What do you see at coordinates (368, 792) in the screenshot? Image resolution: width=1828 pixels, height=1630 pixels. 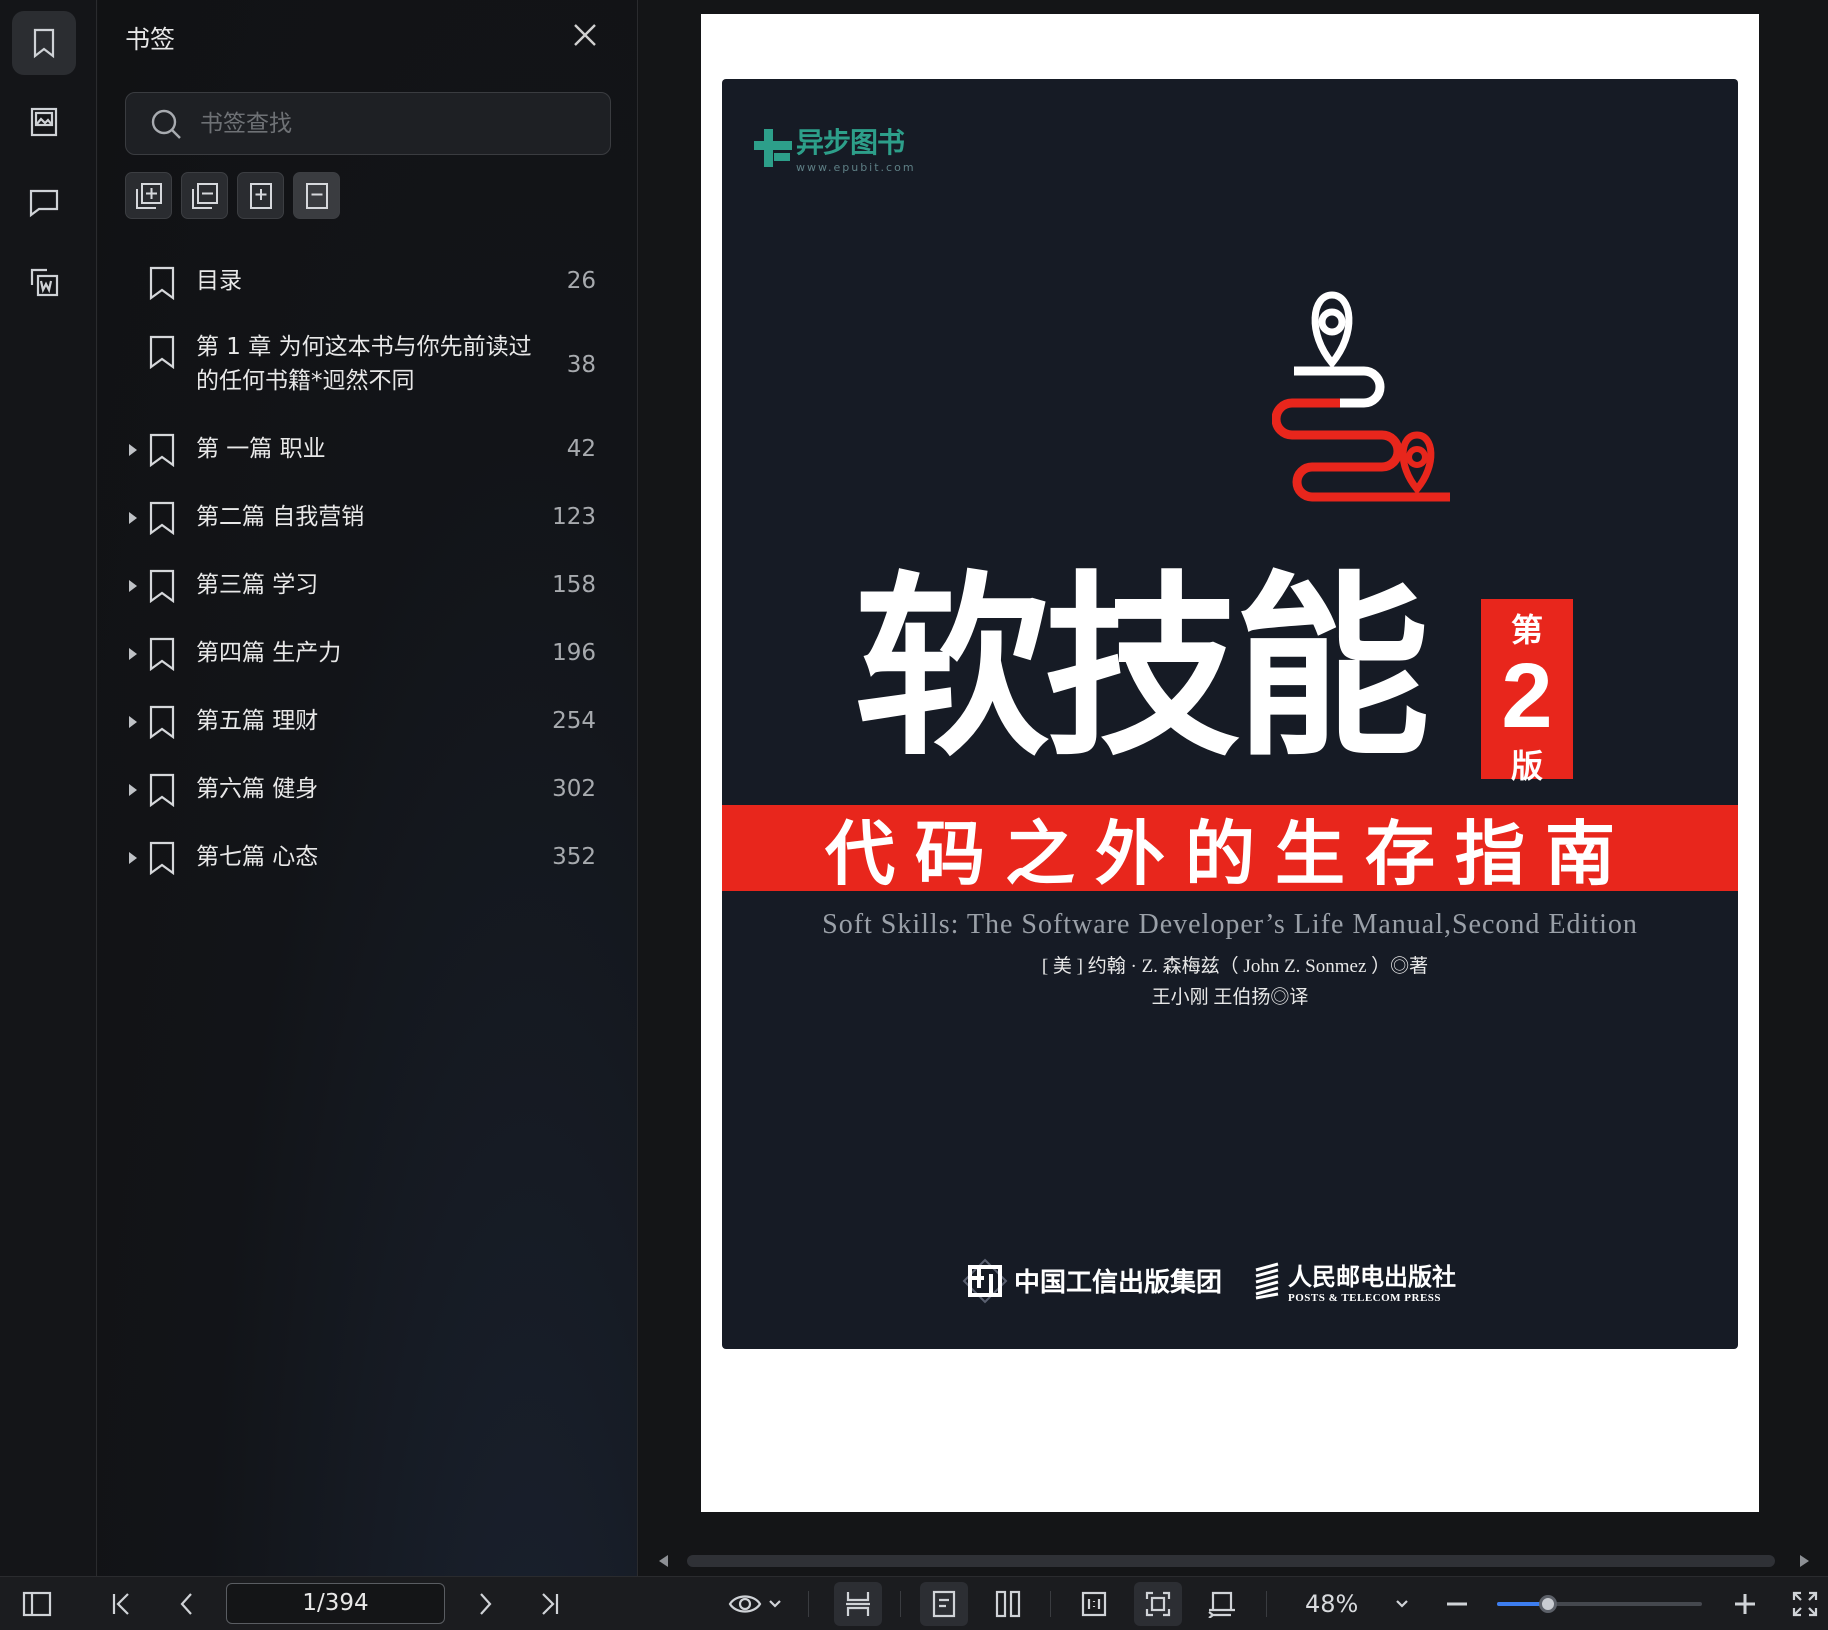 I see `bookmark-item: 第六篇 健身 302` at bounding box center [368, 792].